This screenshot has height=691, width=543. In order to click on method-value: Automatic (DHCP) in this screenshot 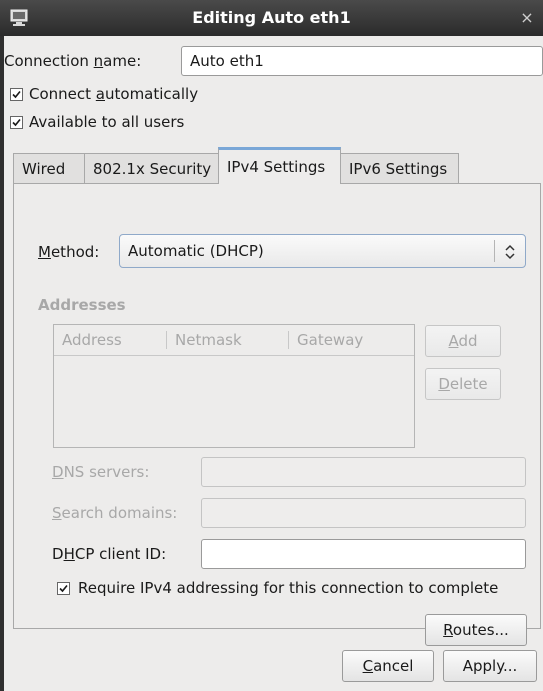, I will do `click(196, 251)`.